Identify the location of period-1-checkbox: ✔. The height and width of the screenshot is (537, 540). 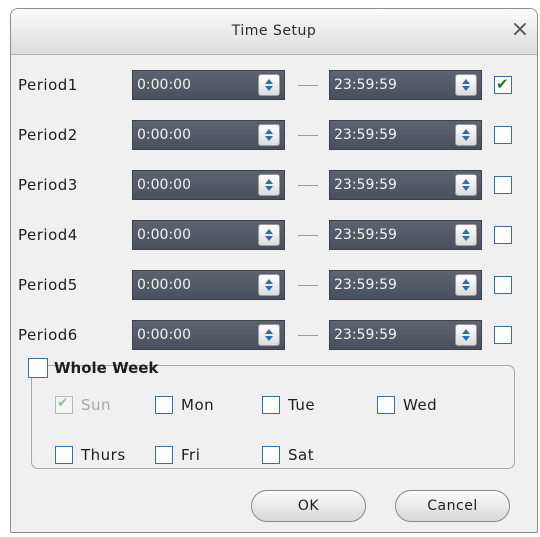
(503, 84).